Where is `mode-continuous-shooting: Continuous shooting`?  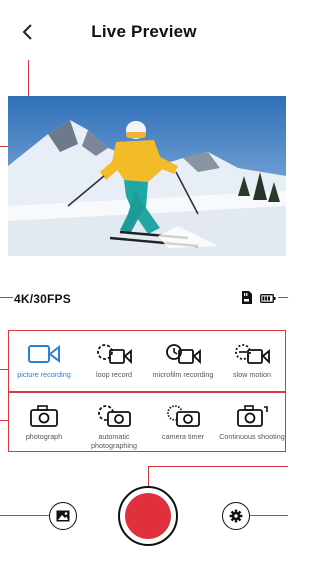 mode-continuous-shooting: Continuous shooting is located at coordinates (252, 417).